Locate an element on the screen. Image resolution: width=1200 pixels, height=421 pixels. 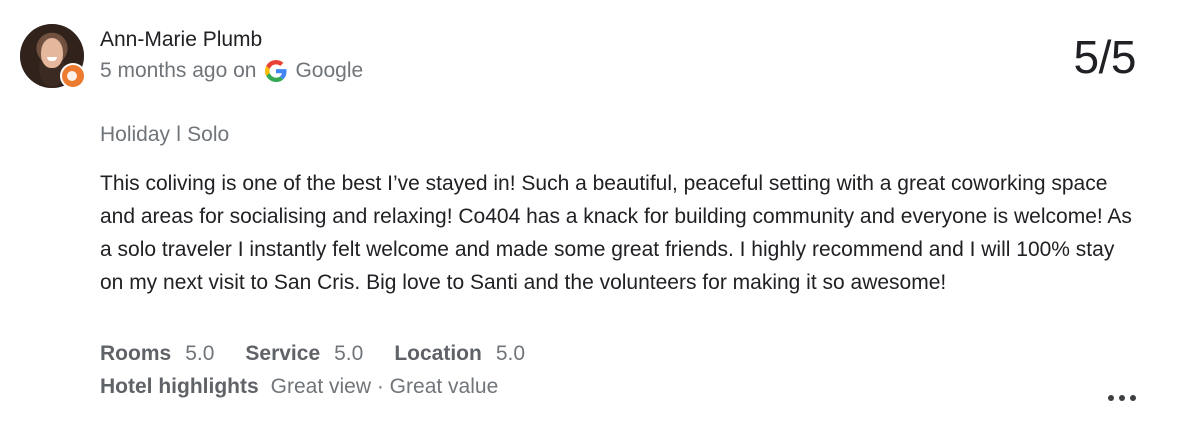
category-ratings: Rooms 5.0 Service 5.0 Location 5.0 is located at coordinates (328, 354).